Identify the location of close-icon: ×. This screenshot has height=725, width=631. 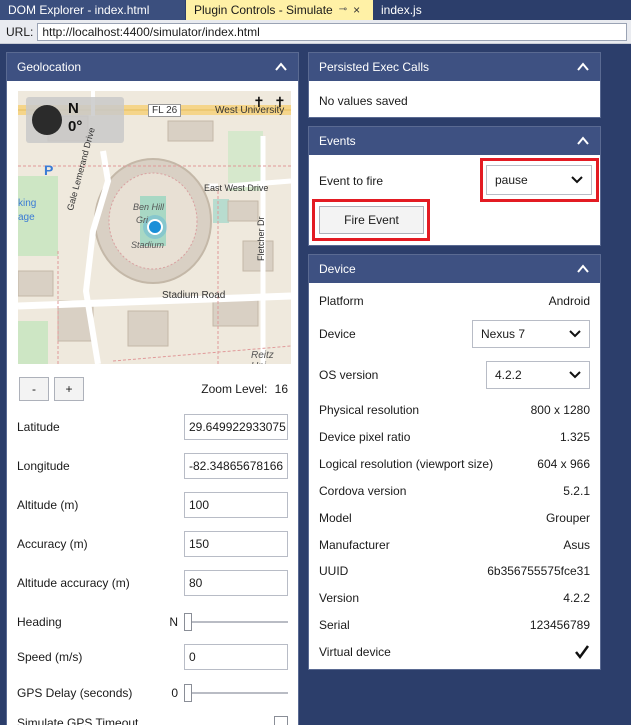
(356, 10).